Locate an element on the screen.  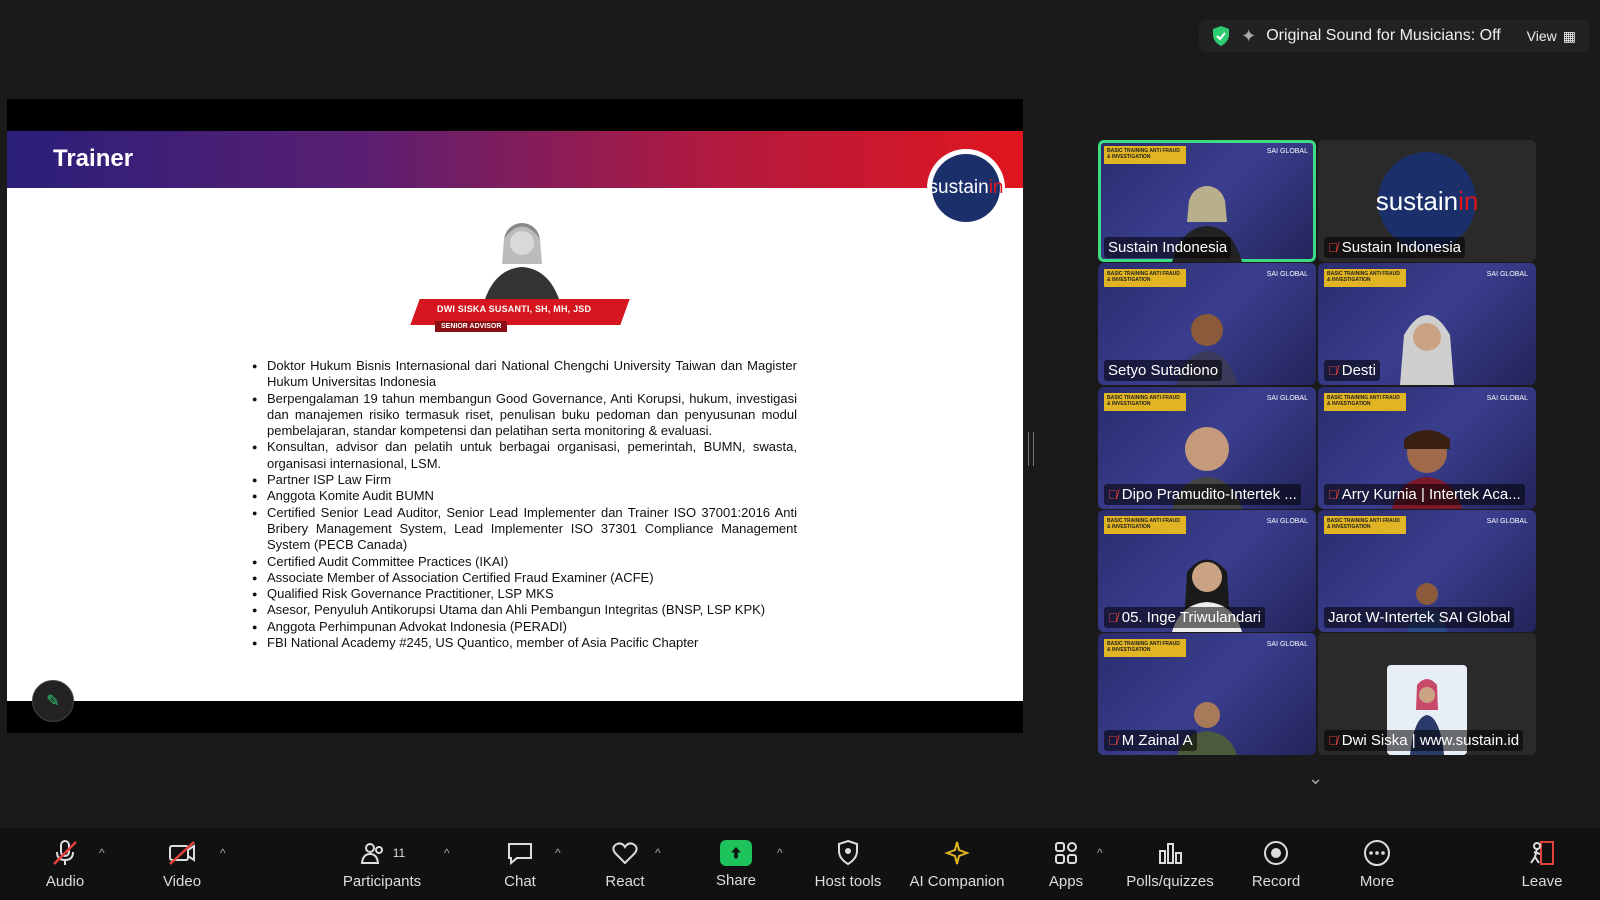
participant-tile: sustain in 🎙̸ Sustain Indonesia is located at coordinates (1427, 201).